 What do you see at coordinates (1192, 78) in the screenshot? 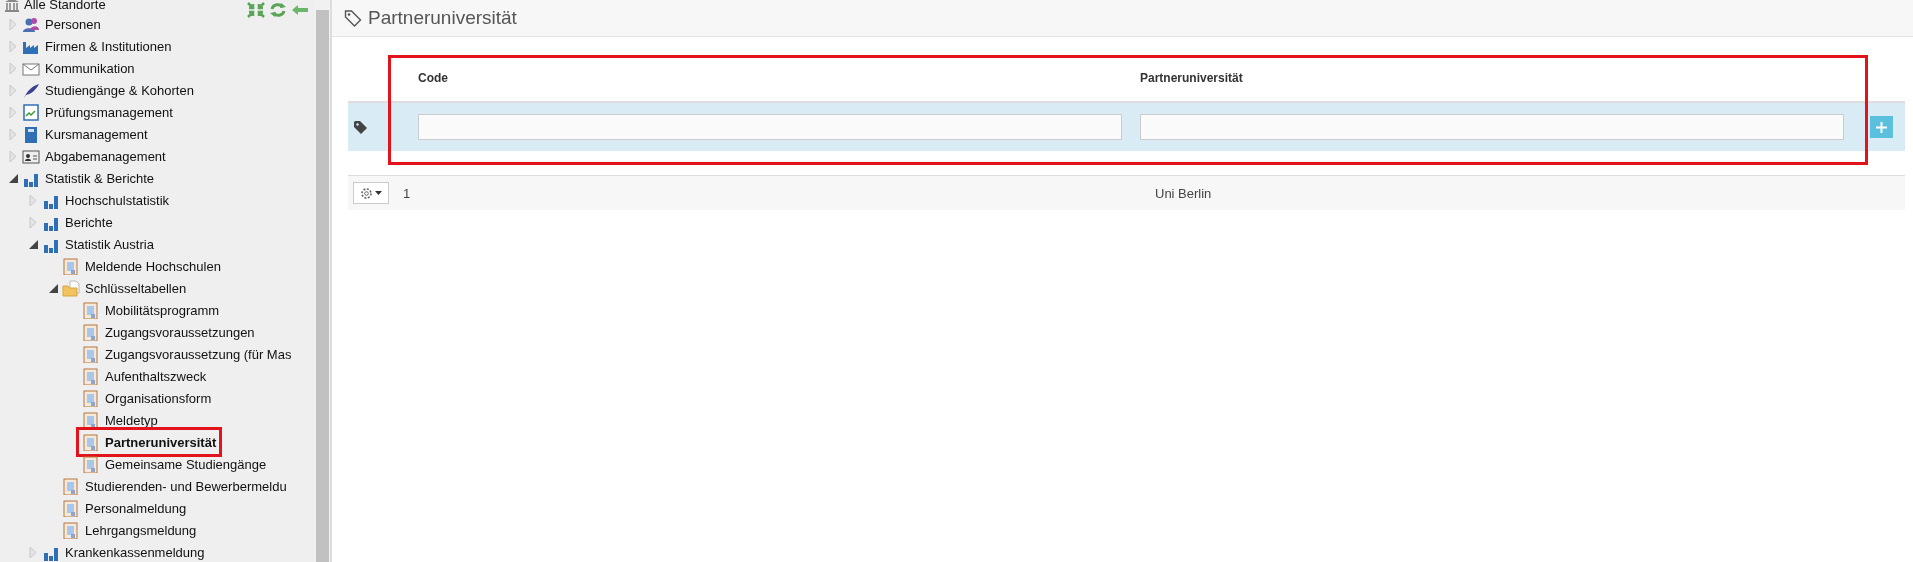
I see `column-header: Partneruniversität` at bounding box center [1192, 78].